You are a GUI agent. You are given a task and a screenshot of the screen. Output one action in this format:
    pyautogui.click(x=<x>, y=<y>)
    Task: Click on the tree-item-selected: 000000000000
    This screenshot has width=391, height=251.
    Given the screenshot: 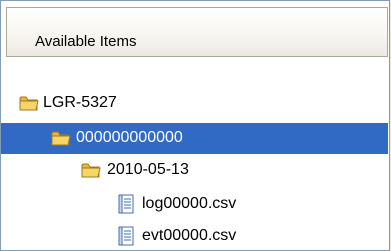 What is the action you would take?
    pyautogui.click(x=194, y=138)
    